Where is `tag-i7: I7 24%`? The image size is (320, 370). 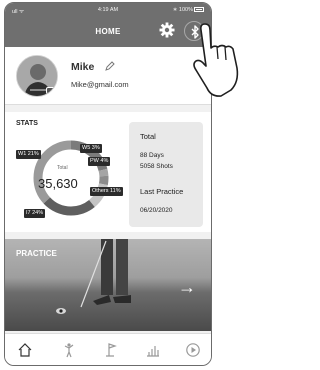
tag-i7: I7 24% is located at coordinates (35, 213).